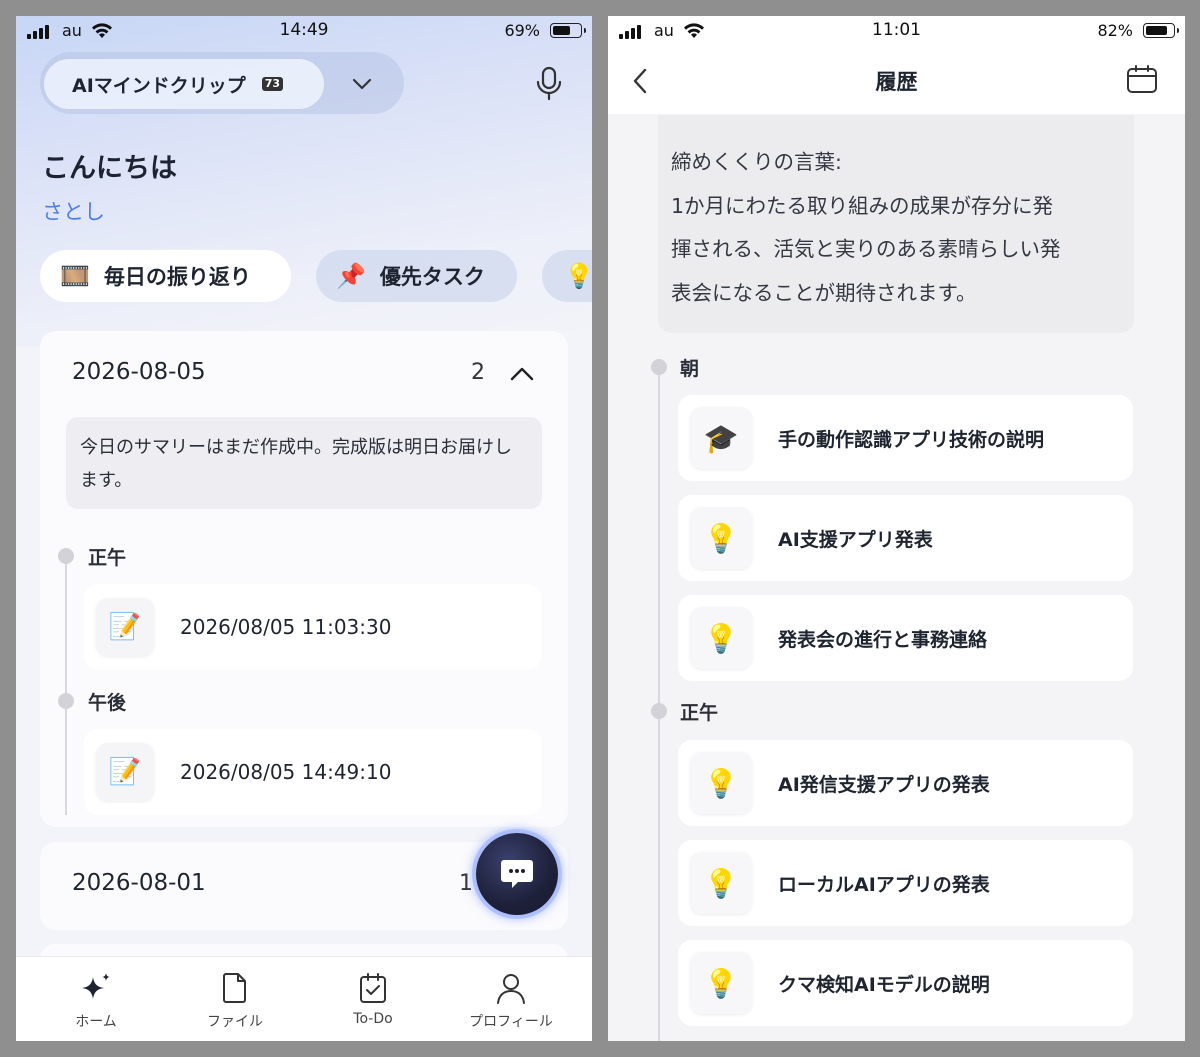 This screenshot has height=1057, width=1200. What do you see at coordinates (721, 438) in the screenshot?
I see `graduation-cap-icon: 🎓` at bounding box center [721, 438].